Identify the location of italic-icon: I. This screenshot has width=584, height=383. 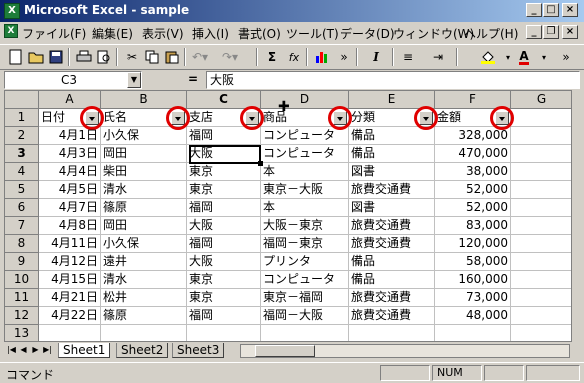
(376, 57).